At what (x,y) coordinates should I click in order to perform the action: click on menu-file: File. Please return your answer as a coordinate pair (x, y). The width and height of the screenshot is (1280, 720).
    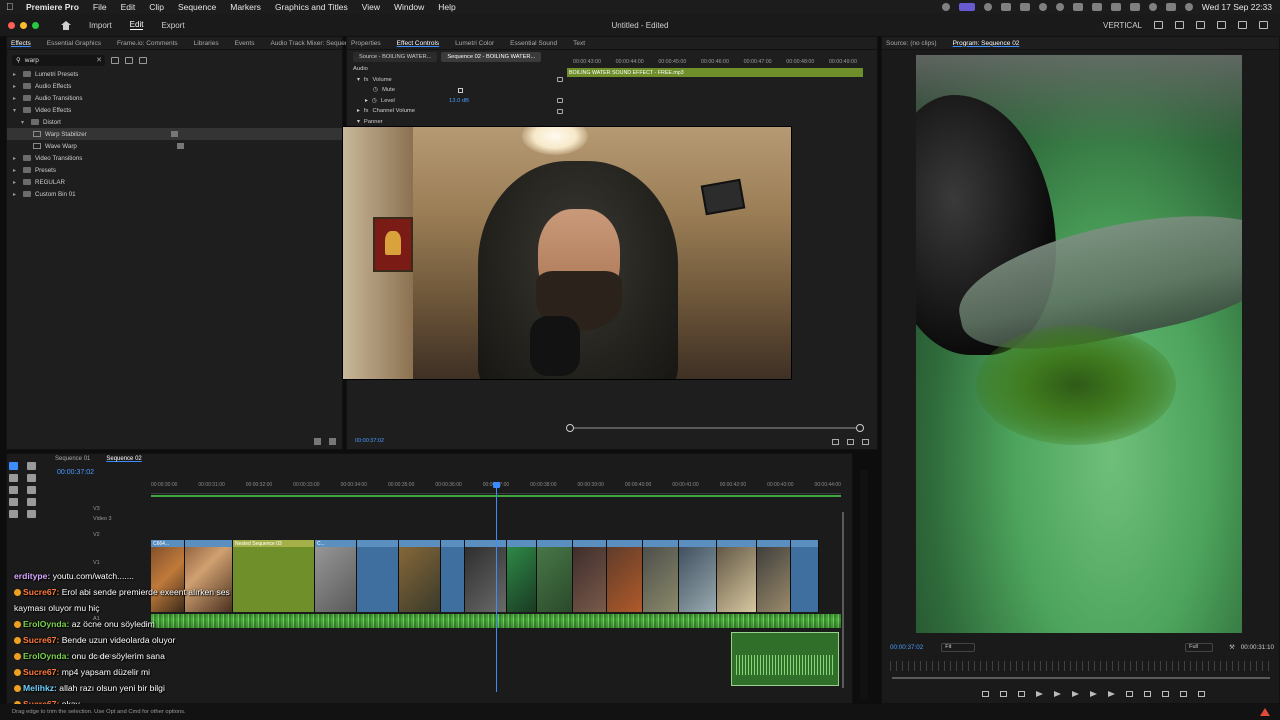
    Looking at the image, I should click on (100, 7).